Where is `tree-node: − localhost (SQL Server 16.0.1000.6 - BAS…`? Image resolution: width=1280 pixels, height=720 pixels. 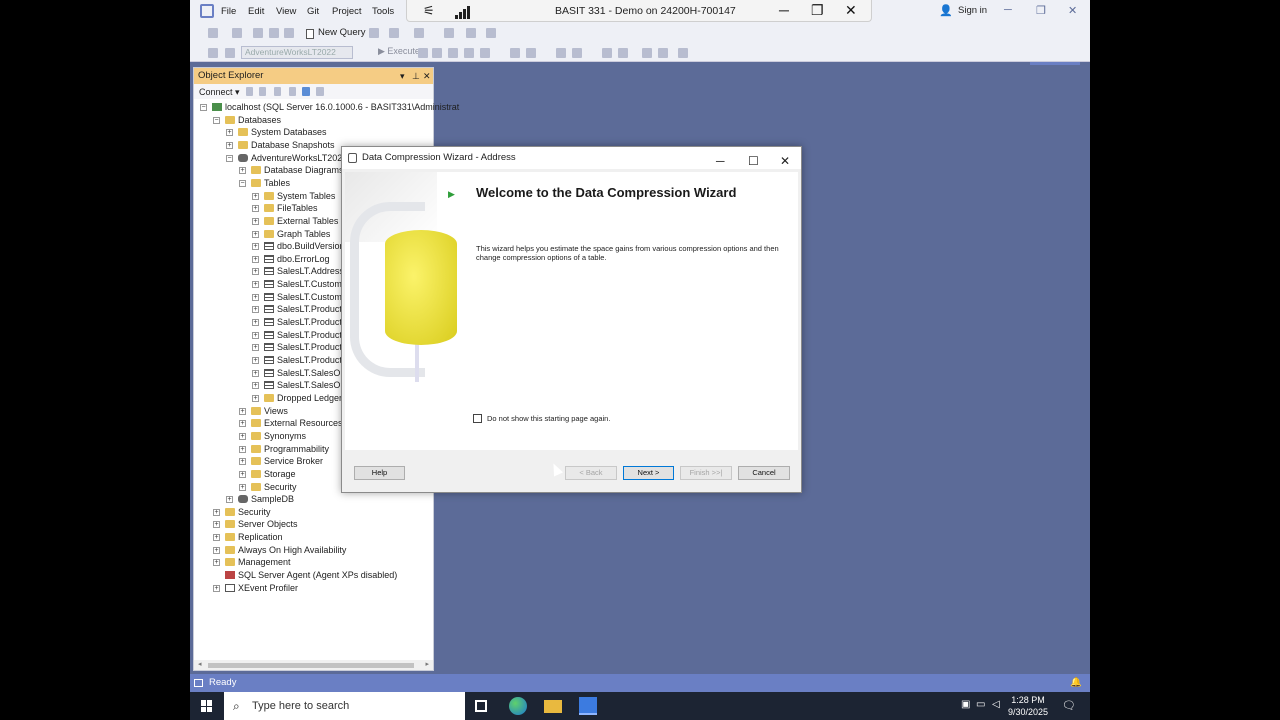
tree-node: − localhost (SQL Server 16.0.1000.6 - BAS… is located at coordinates (329, 107).